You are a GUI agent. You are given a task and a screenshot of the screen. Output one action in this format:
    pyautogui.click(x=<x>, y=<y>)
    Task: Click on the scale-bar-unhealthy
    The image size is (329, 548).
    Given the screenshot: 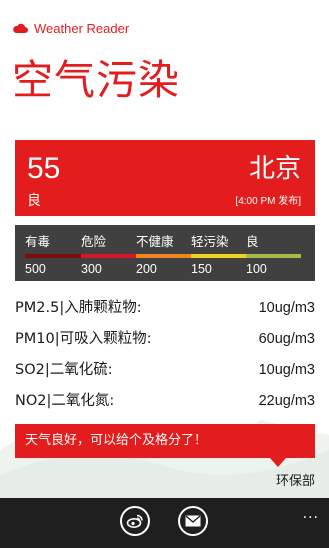 What is the action you would take?
    pyautogui.click(x=163, y=256)
    